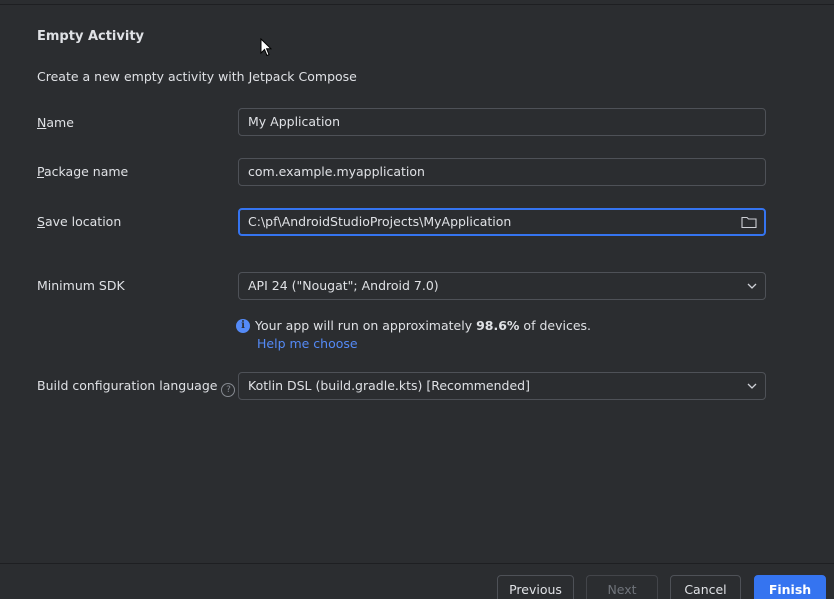  Describe the element at coordinates (555, 325) in the screenshot. I see `sdk-info-suffix: of devices.` at that location.